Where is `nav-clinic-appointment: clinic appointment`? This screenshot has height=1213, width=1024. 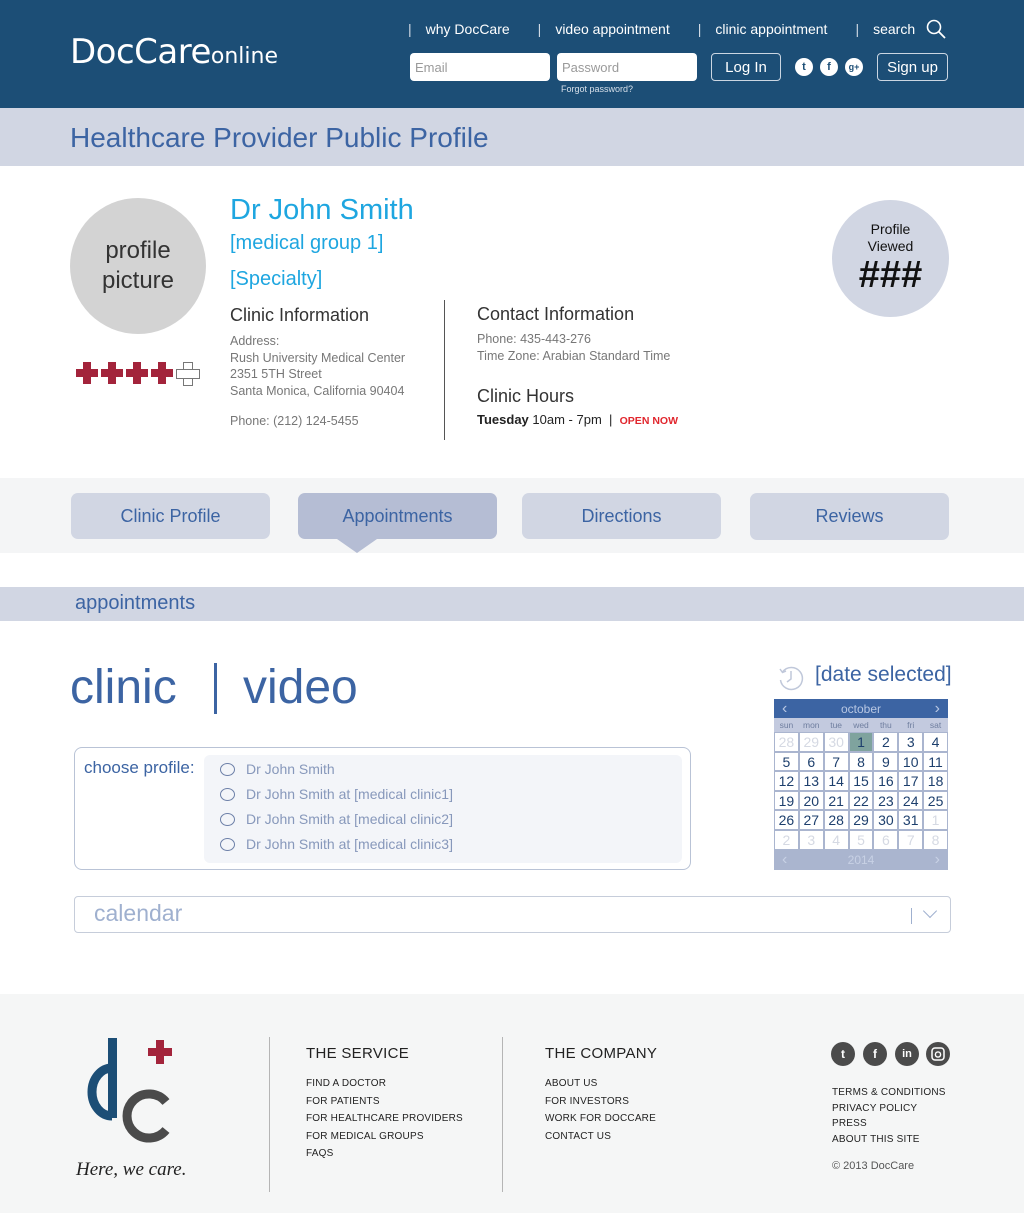 nav-clinic-appointment: clinic appointment is located at coordinates (771, 29).